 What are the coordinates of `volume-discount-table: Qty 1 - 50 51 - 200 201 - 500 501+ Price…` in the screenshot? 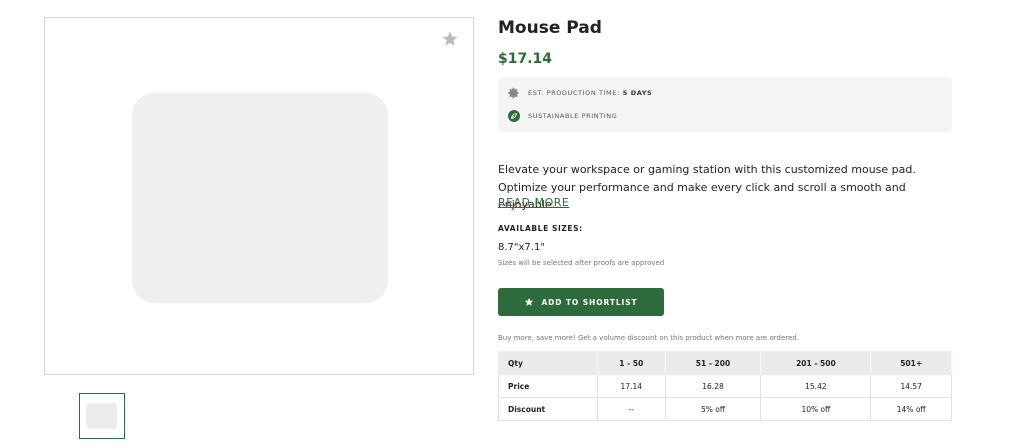 It's located at (725, 386).